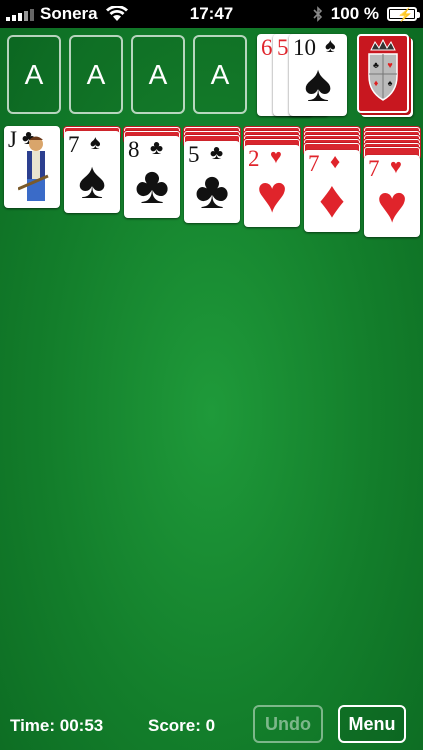 The height and width of the screenshot is (750, 423). What do you see at coordinates (288, 724) in the screenshot?
I see `undo-button: Undo` at bounding box center [288, 724].